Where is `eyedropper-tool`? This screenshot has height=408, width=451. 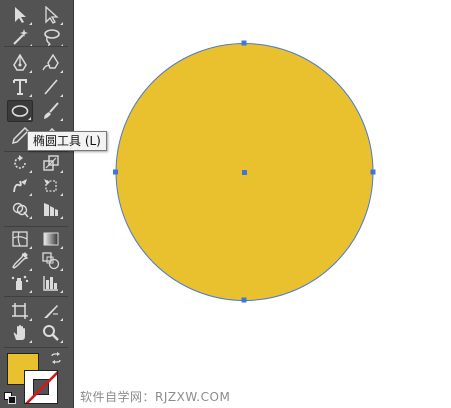
eyedropper-tool is located at coordinates (20, 261).